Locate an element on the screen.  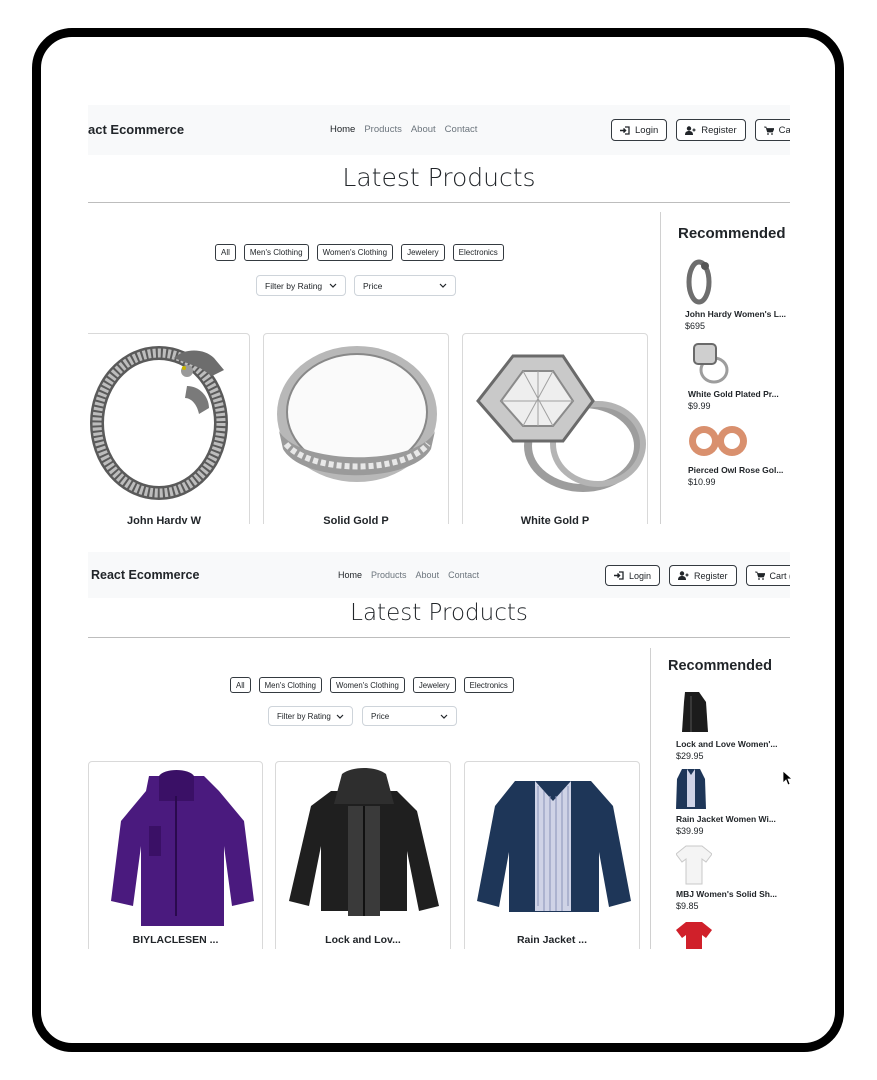
purple-jacket-image is located at coordinates (182, 848).